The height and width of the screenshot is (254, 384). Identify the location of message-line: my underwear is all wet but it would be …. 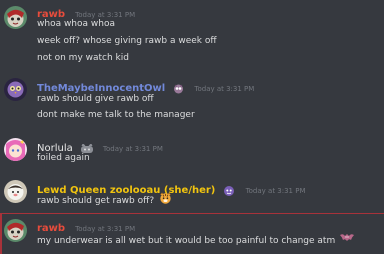
(196, 240).